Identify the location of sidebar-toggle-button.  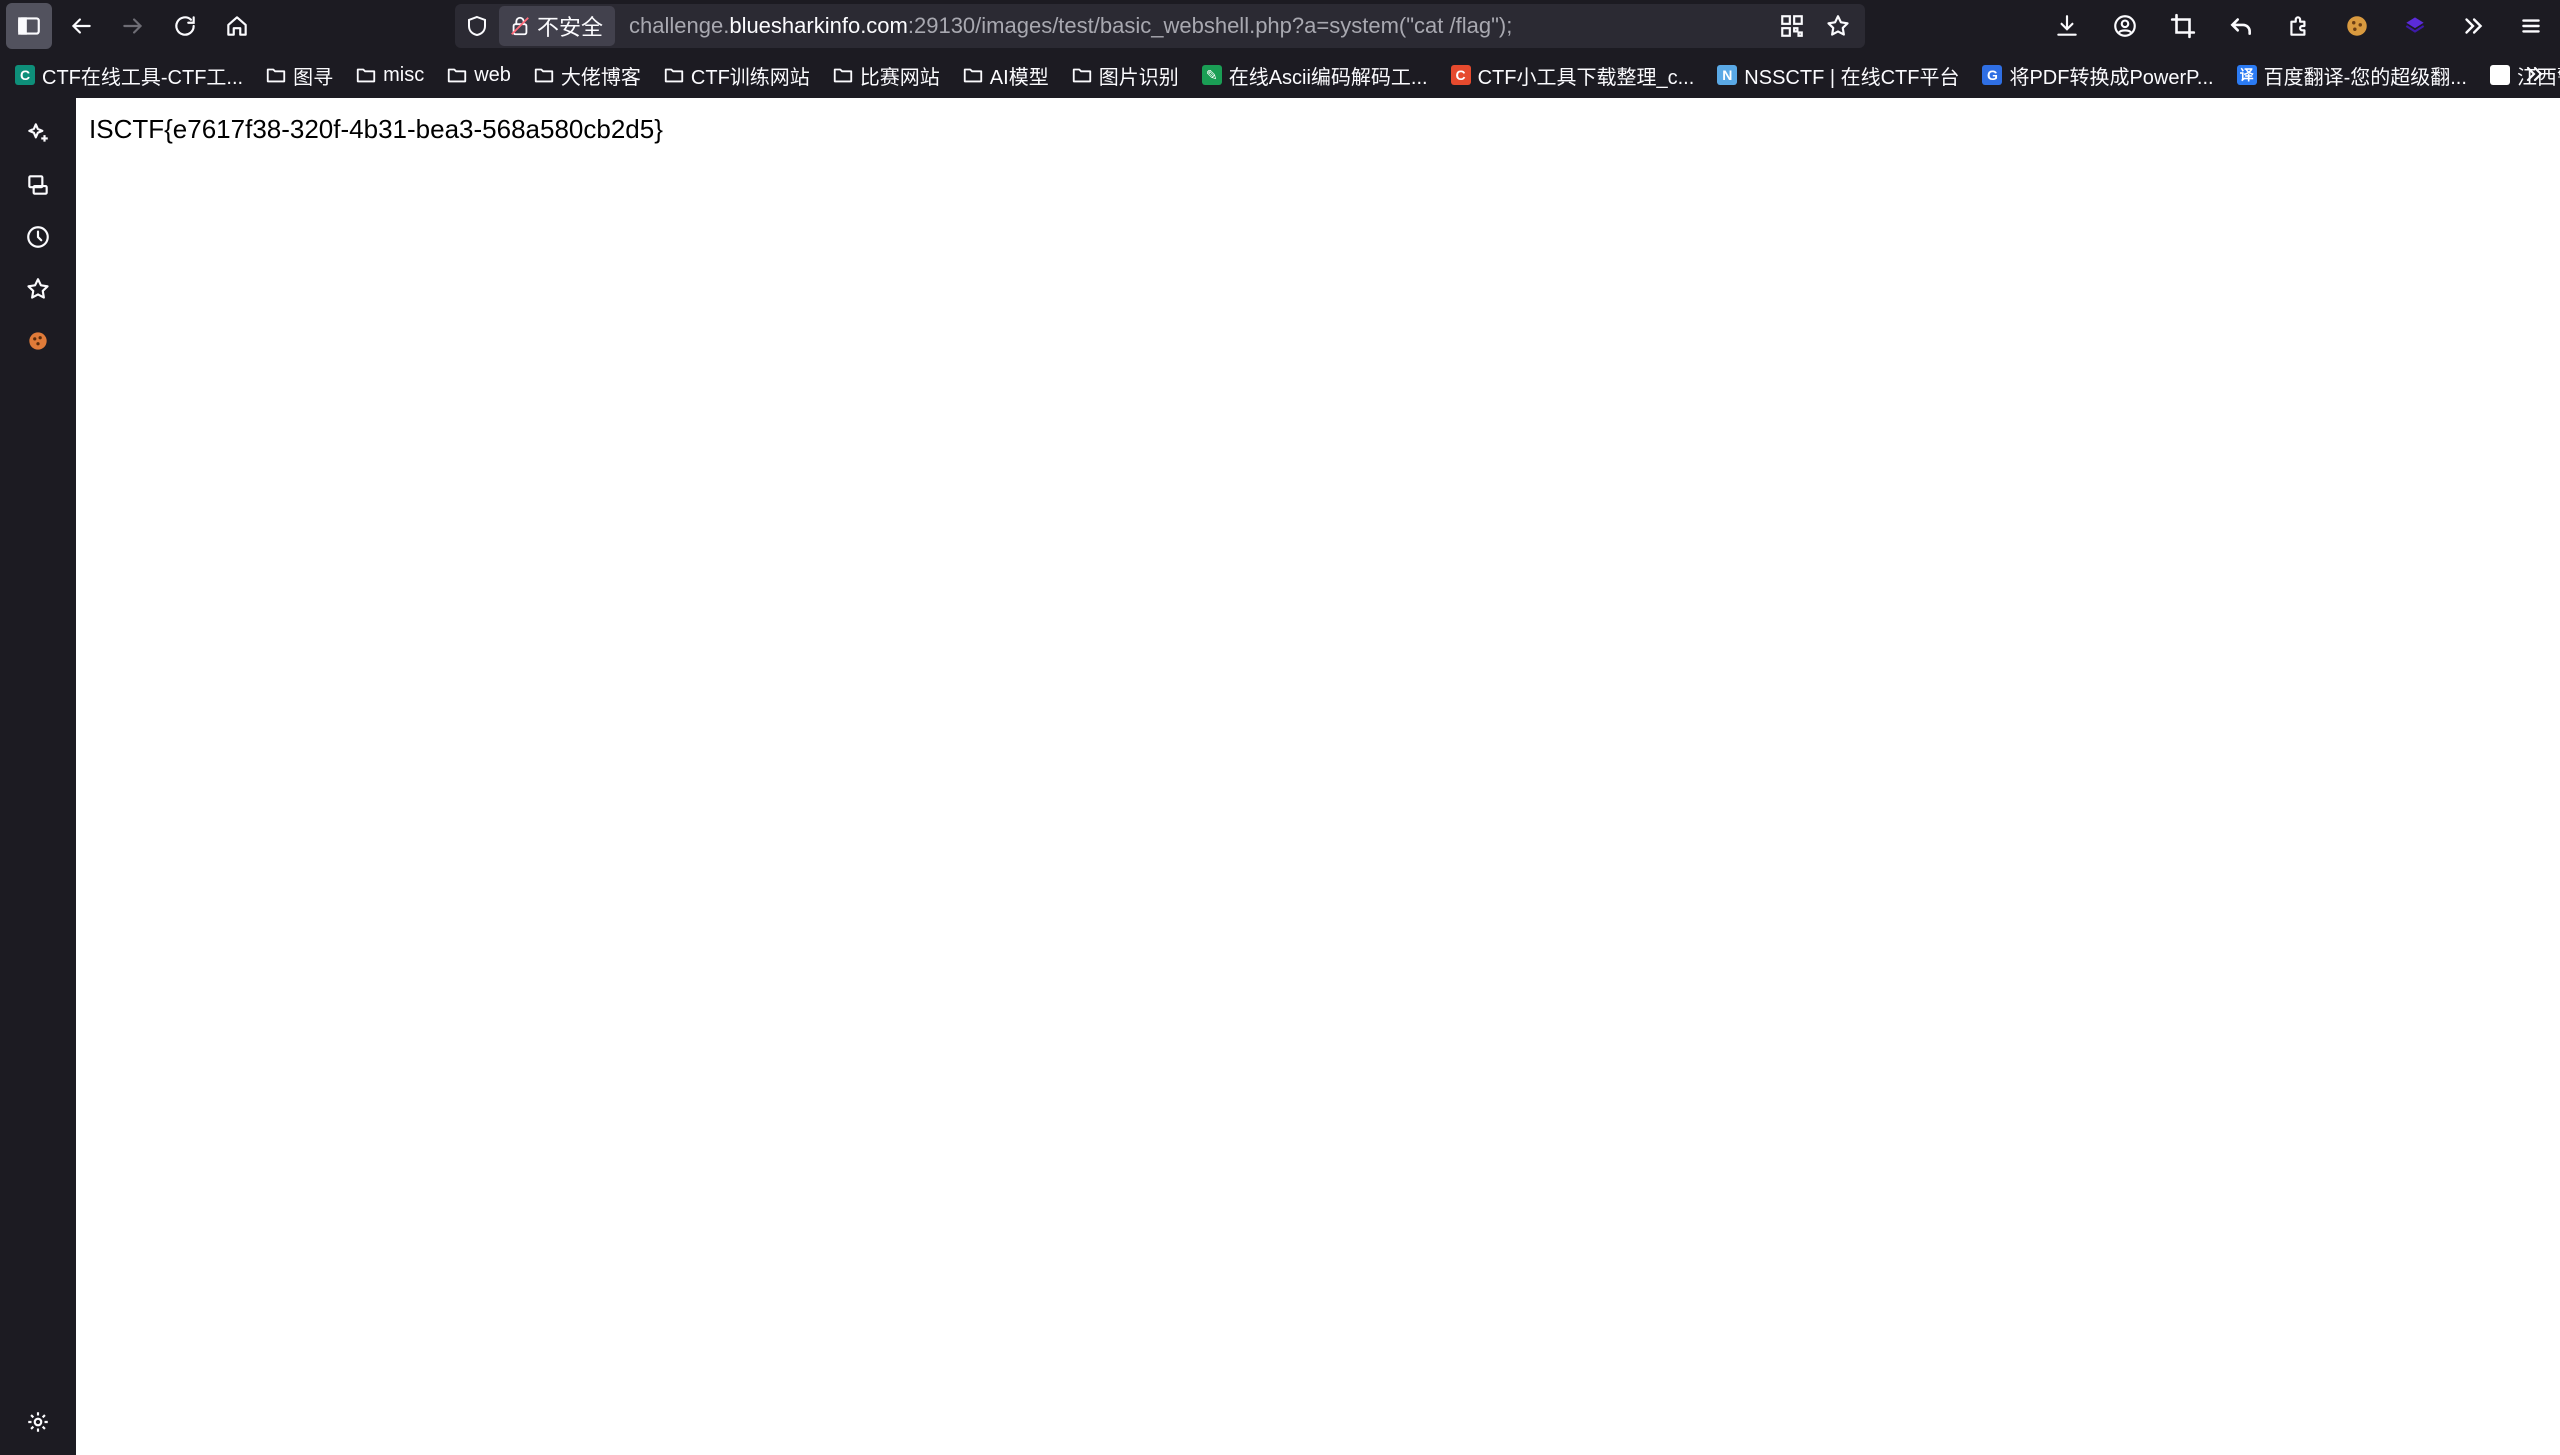
(29, 26).